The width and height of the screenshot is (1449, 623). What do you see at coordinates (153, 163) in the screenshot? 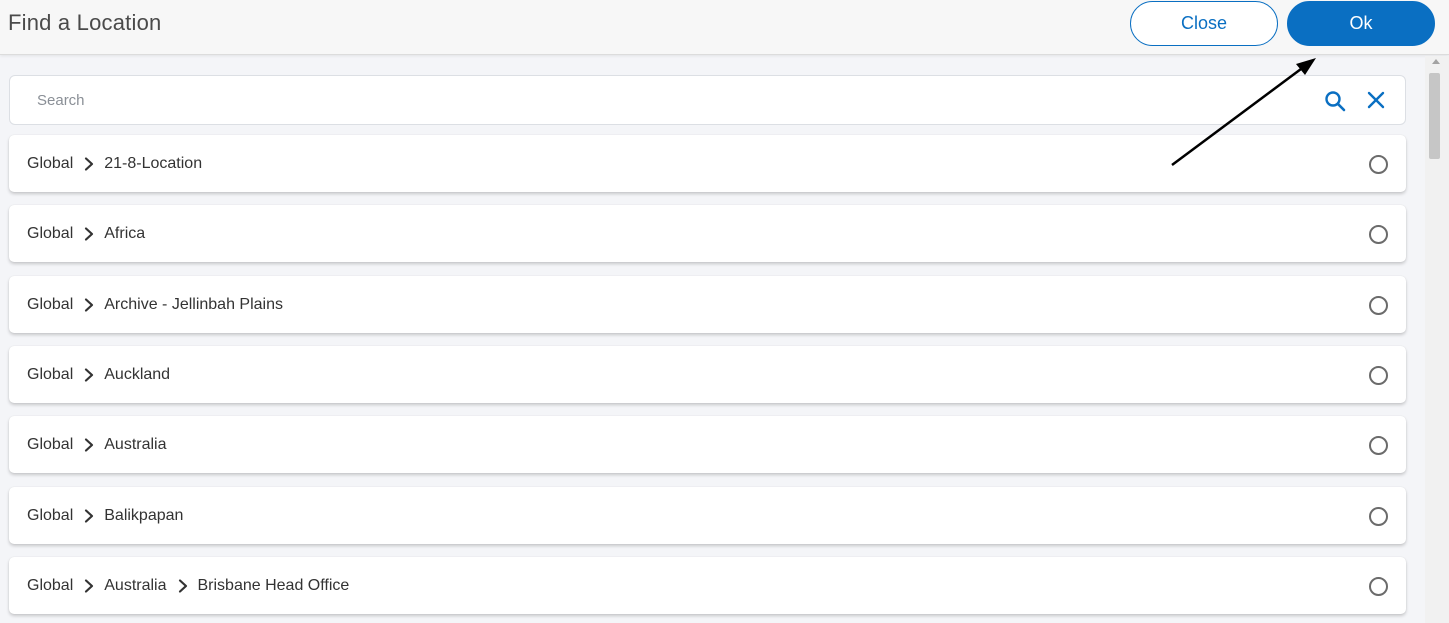
I see `breadcrumb-segment: 21-8-Location` at bounding box center [153, 163].